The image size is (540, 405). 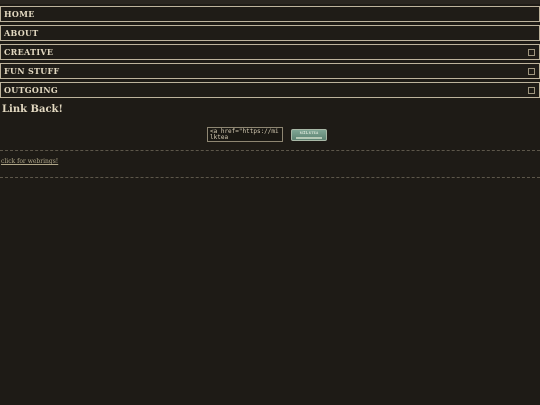 I want to click on nav-item-label: FUN STUFF, so click(x=32, y=71).